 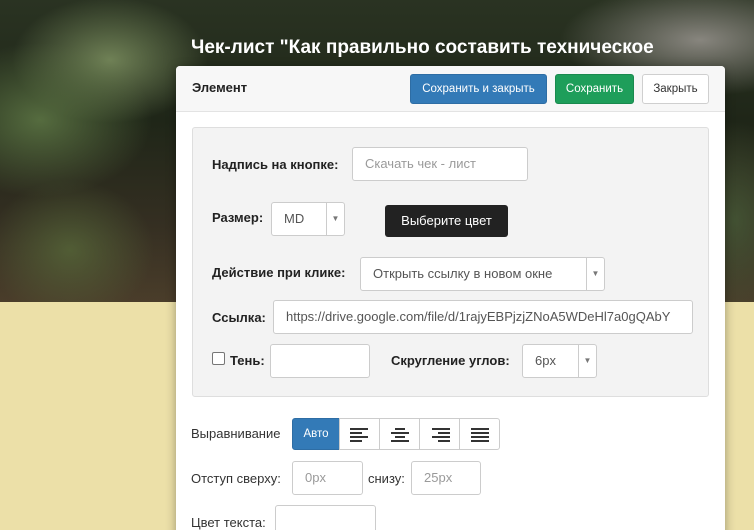 I want to click on size-label: Размер:, so click(x=238, y=217).